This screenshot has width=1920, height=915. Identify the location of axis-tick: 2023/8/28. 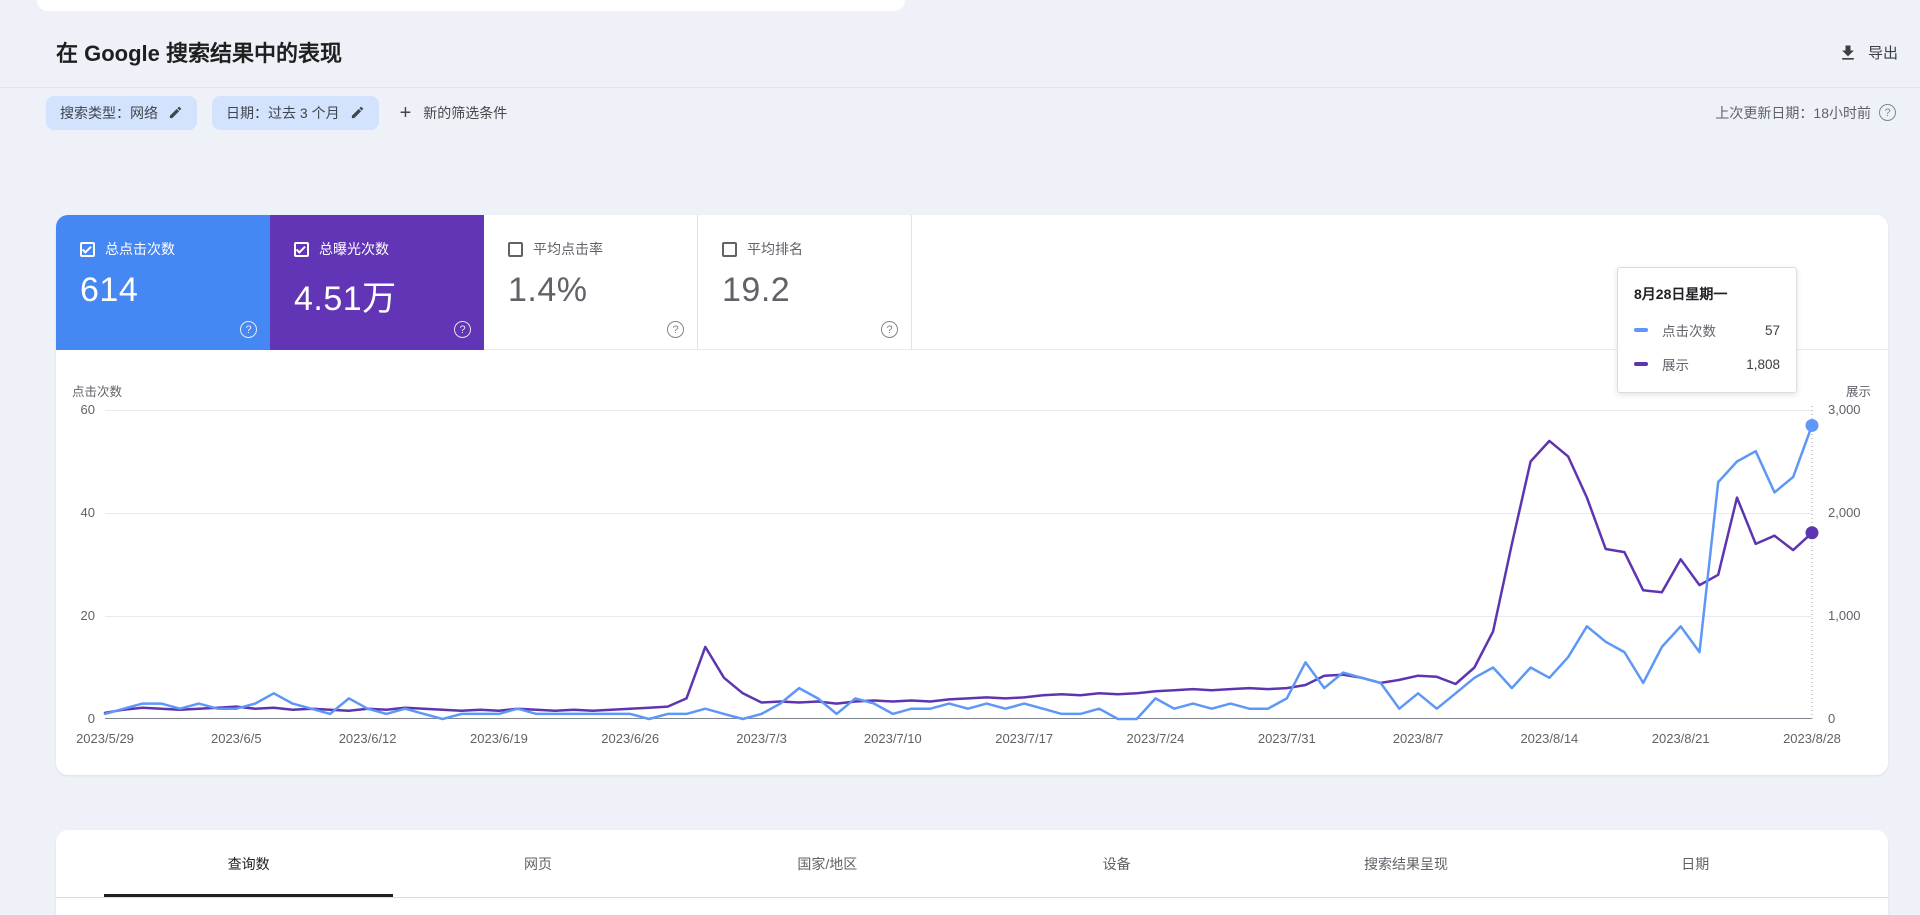
(1812, 738).